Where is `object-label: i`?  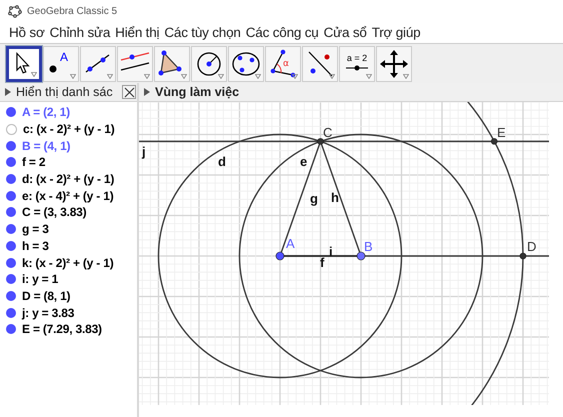
object-label: i is located at coordinates (331, 251).